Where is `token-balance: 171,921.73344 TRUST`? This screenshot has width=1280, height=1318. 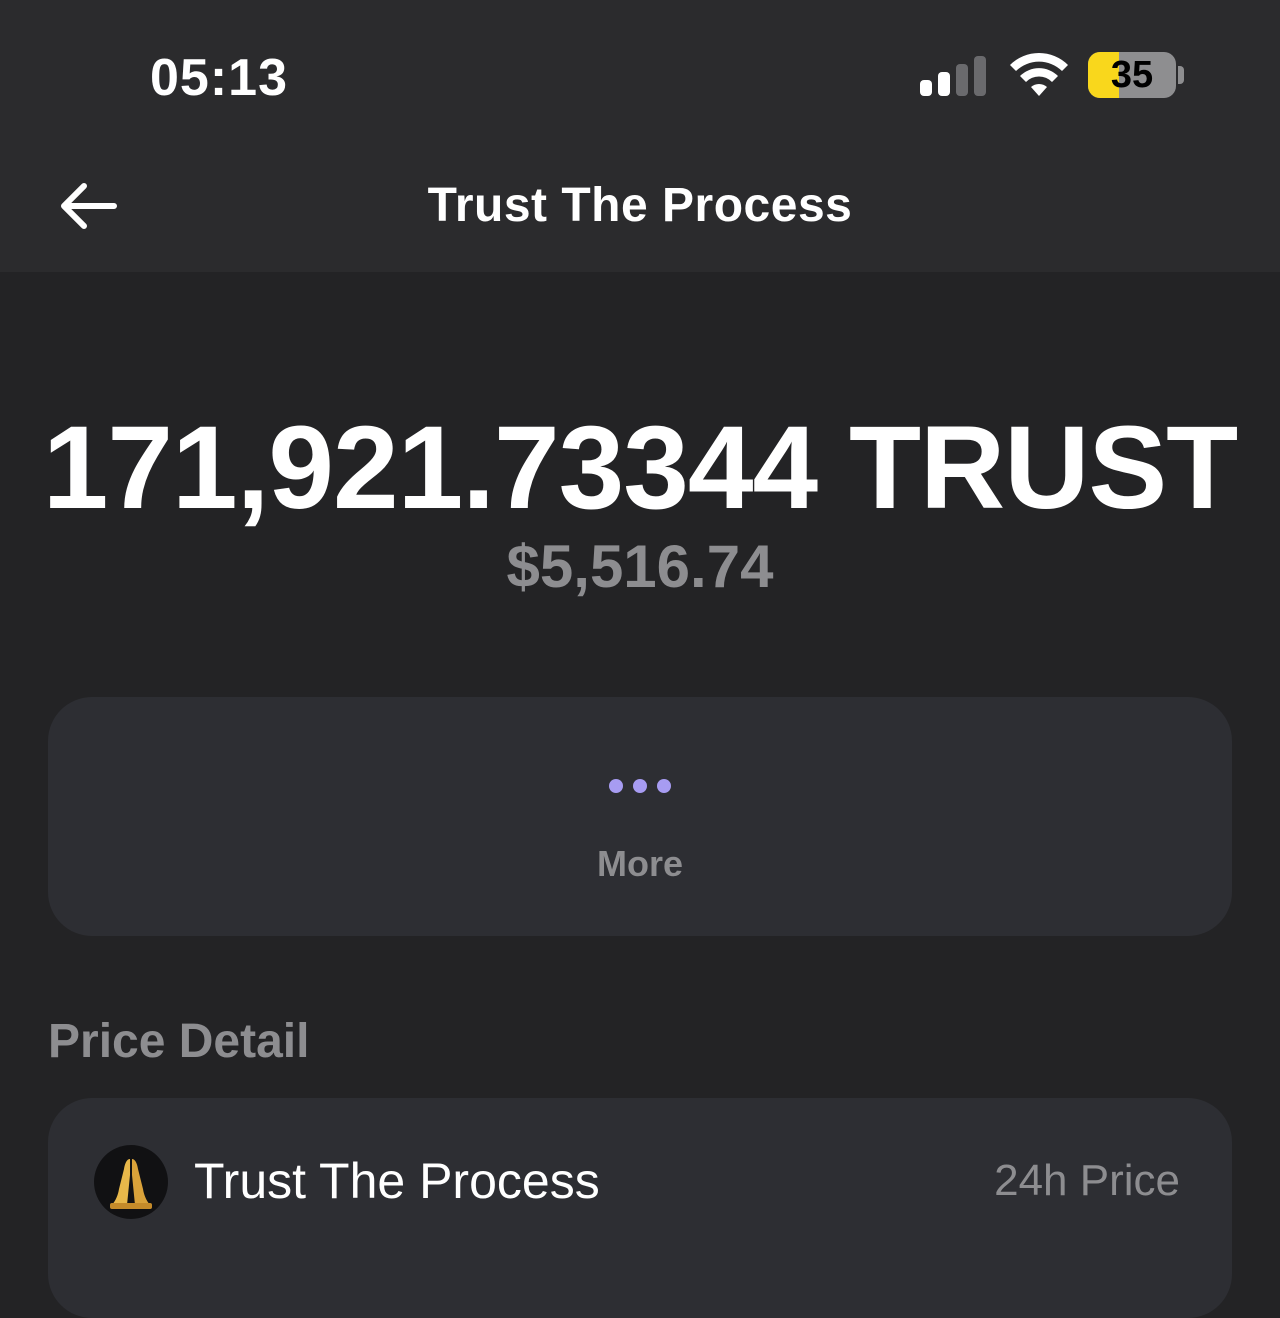
token-balance: 171,921.73344 TRUST is located at coordinates (640, 468).